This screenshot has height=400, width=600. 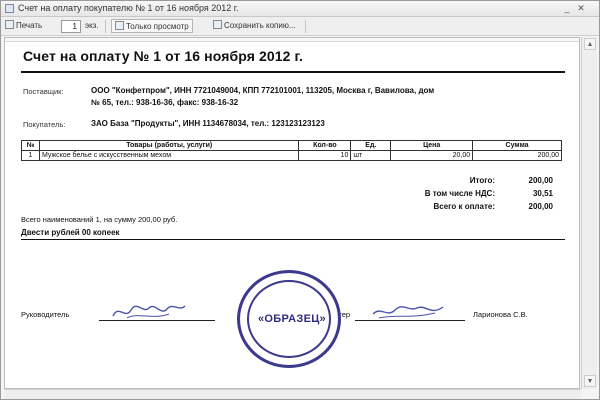 What do you see at coordinates (293, 72) in the screenshot?
I see `title-rule` at bounding box center [293, 72].